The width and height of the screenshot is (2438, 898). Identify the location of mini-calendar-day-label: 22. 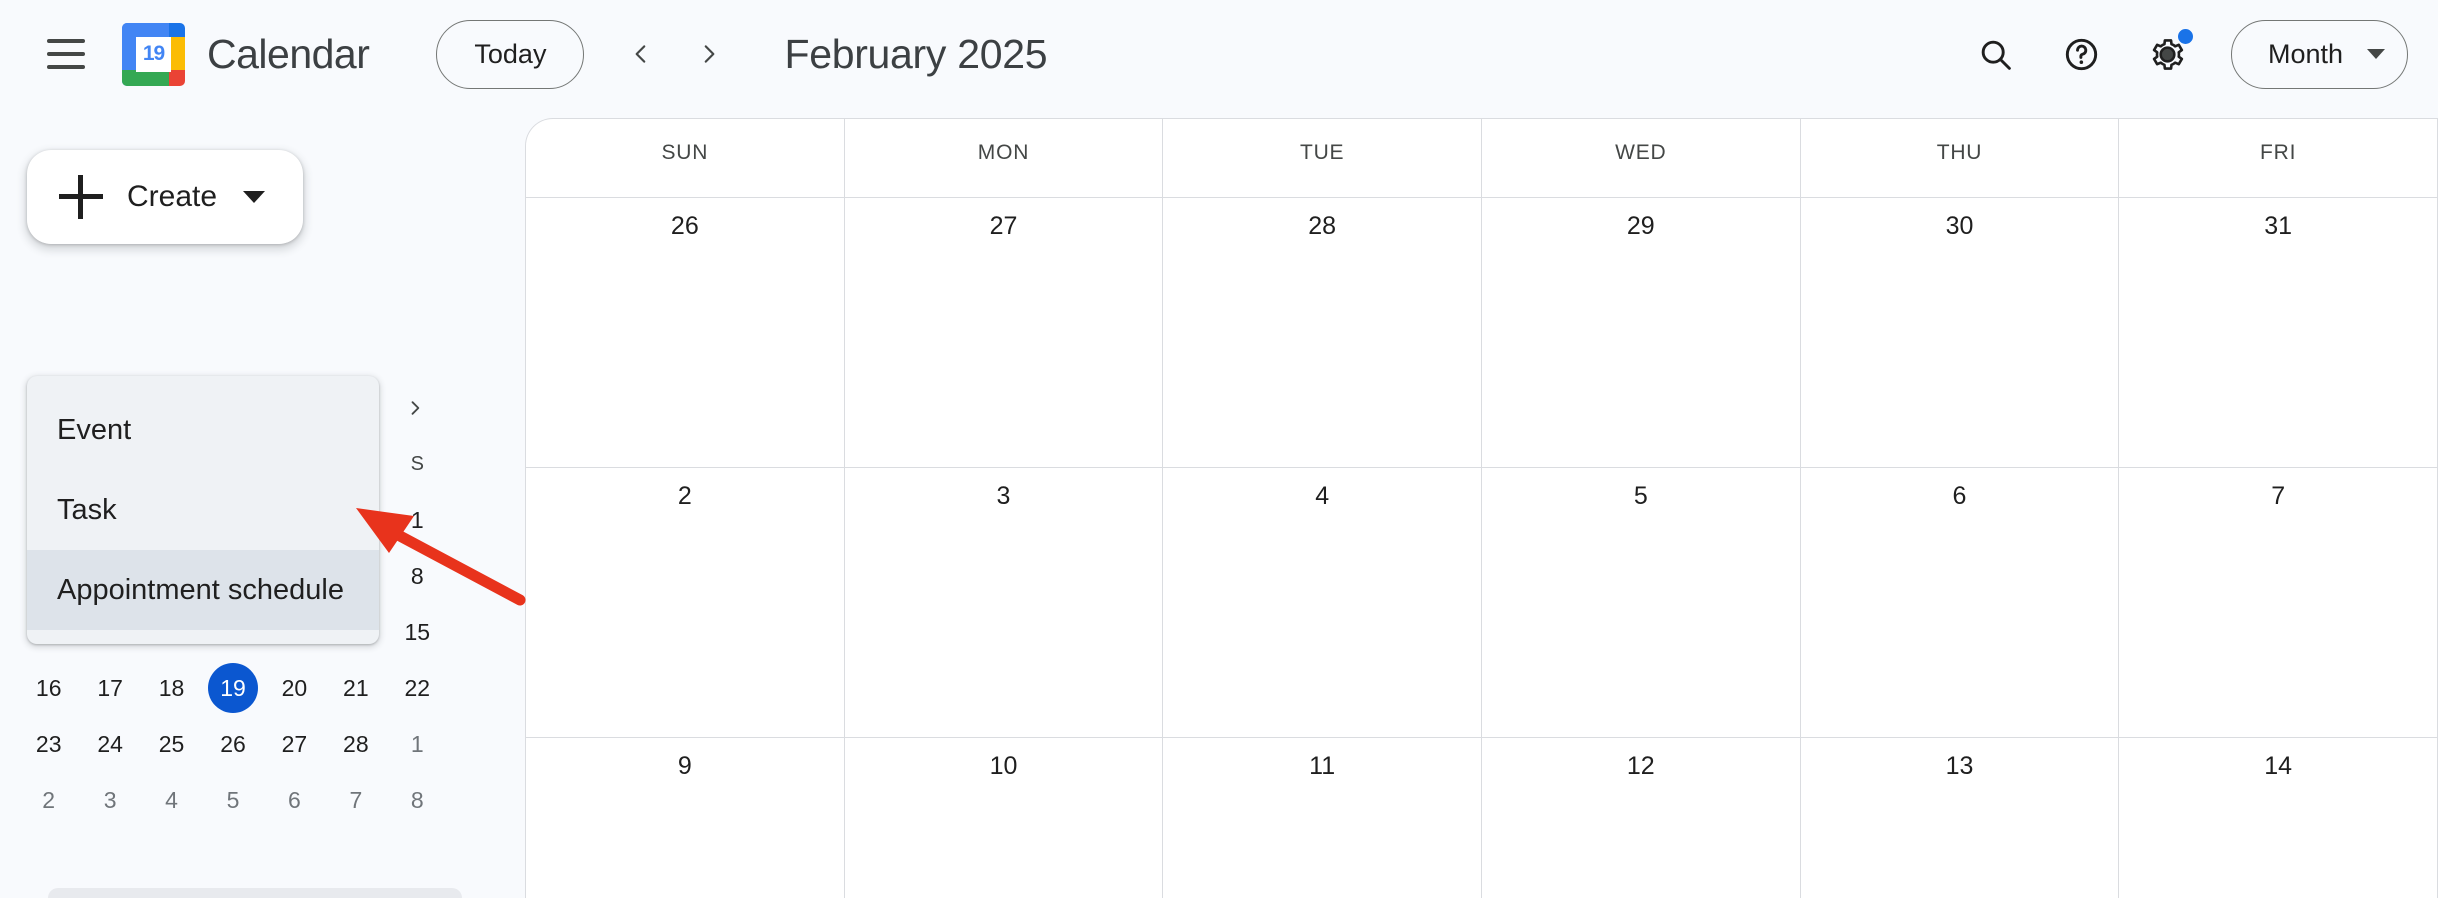
(417, 687).